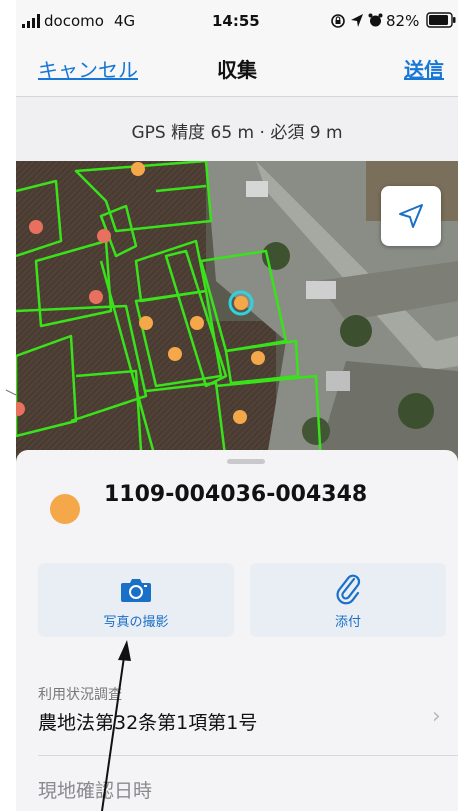 This screenshot has width=458, height=811. What do you see at coordinates (136, 622) in the screenshot?
I see `take-photo-label: 写真の撮影` at bounding box center [136, 622].